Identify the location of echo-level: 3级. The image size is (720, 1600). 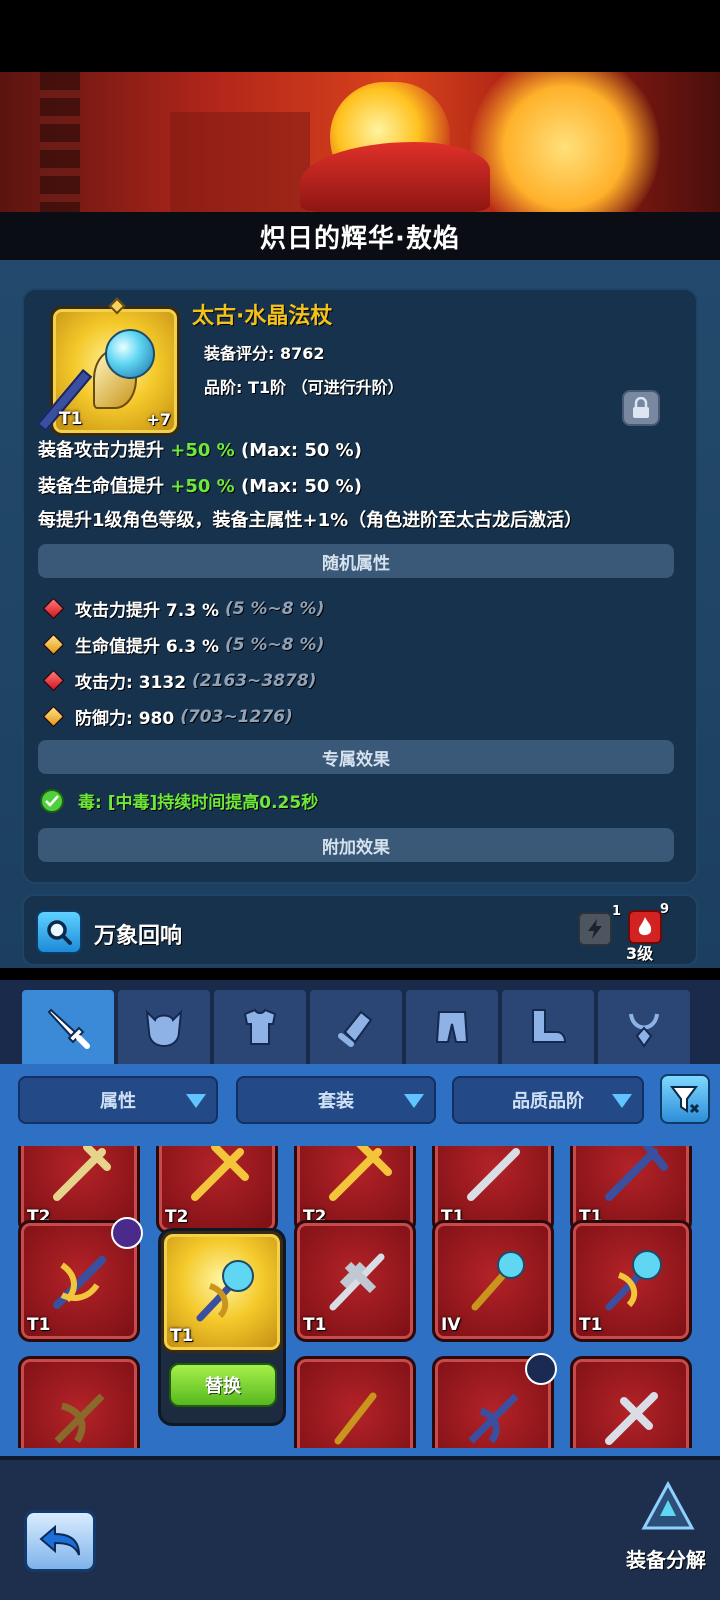
(640, 953).